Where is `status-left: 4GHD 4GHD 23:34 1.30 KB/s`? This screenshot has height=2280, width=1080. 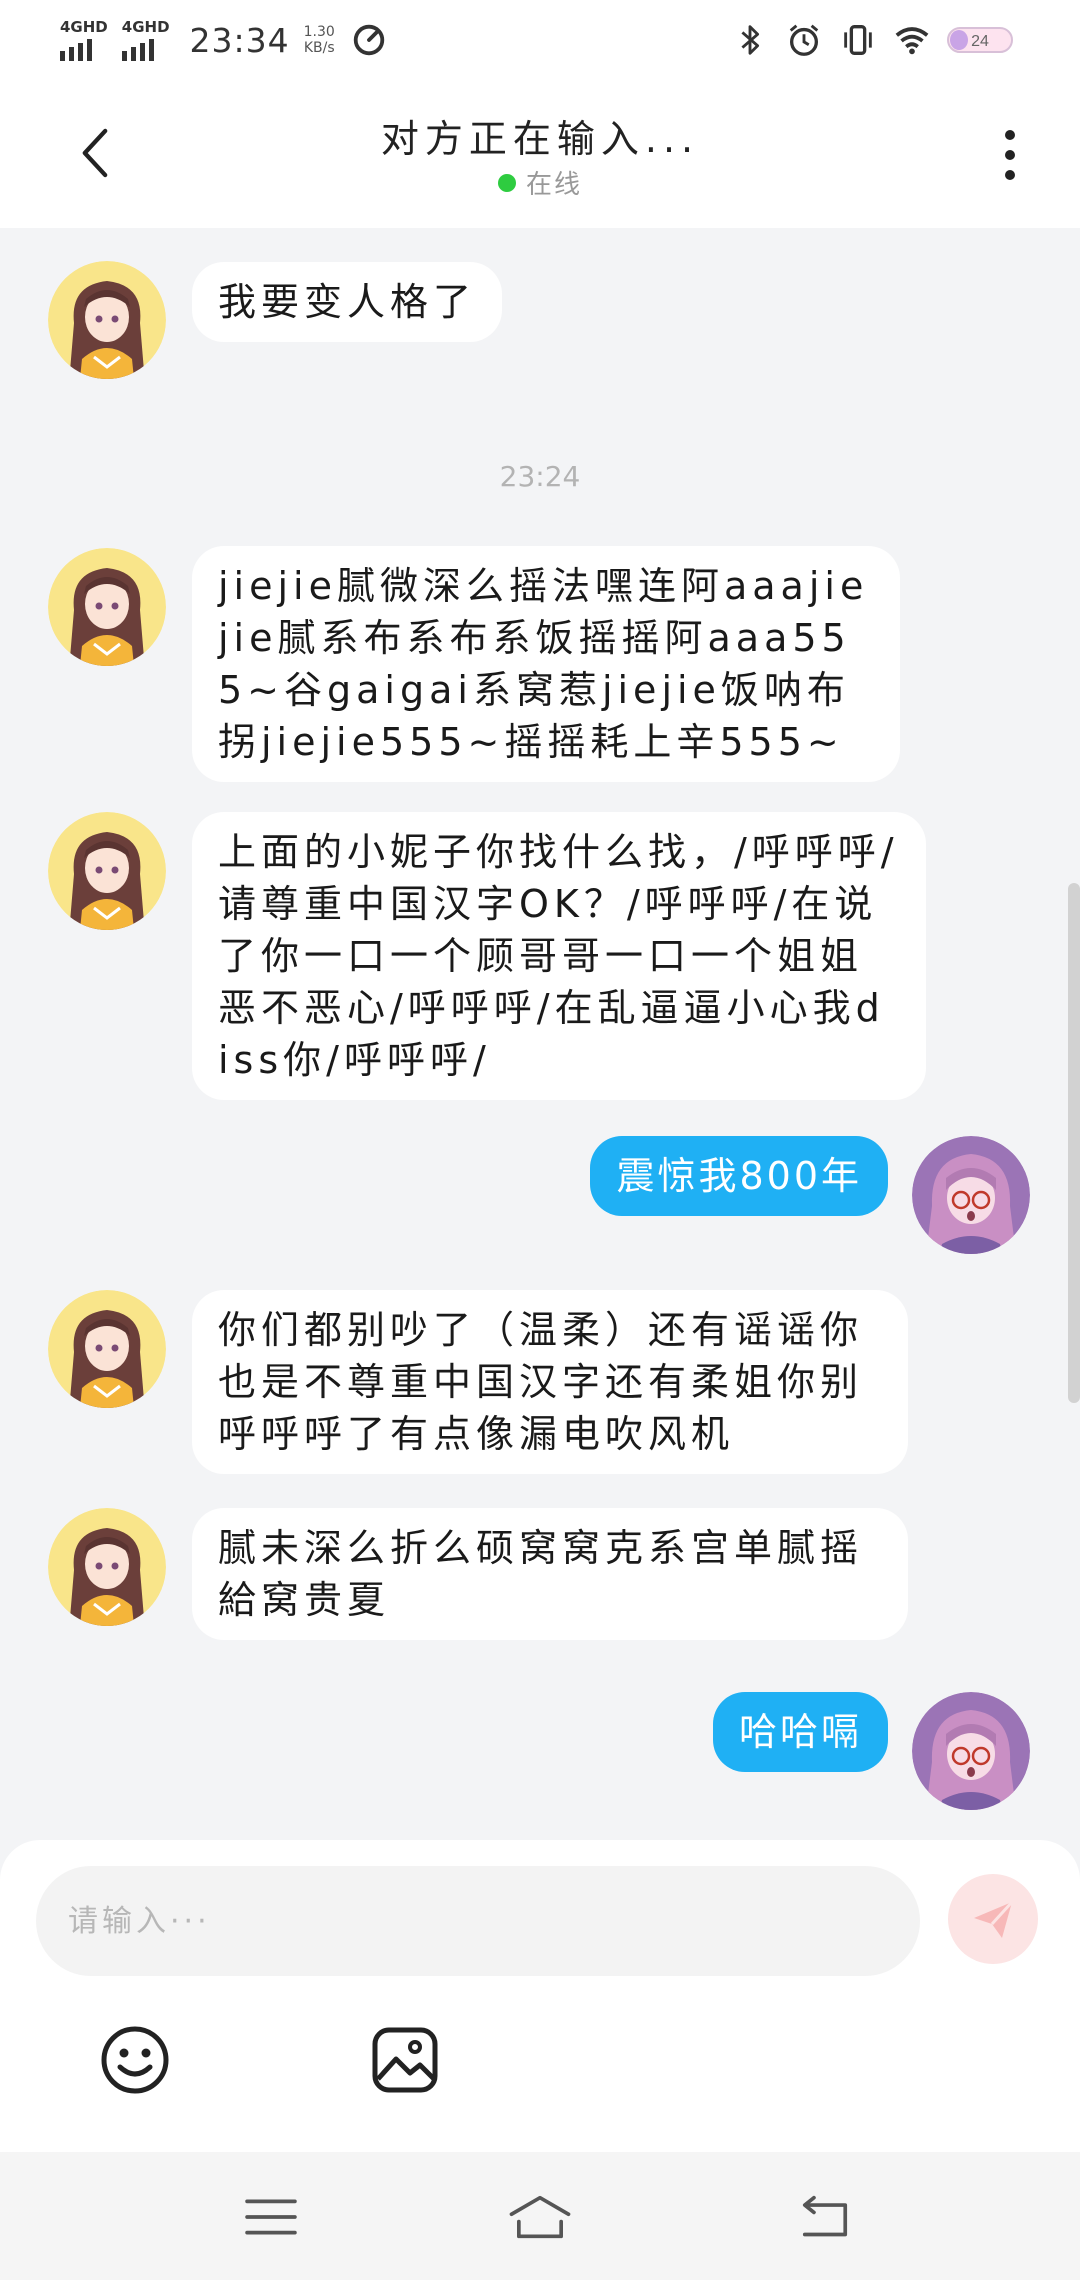
status-left: 4GHD 4GHD 23:34 1.30 KB/s is located at coordinates (224, 39).